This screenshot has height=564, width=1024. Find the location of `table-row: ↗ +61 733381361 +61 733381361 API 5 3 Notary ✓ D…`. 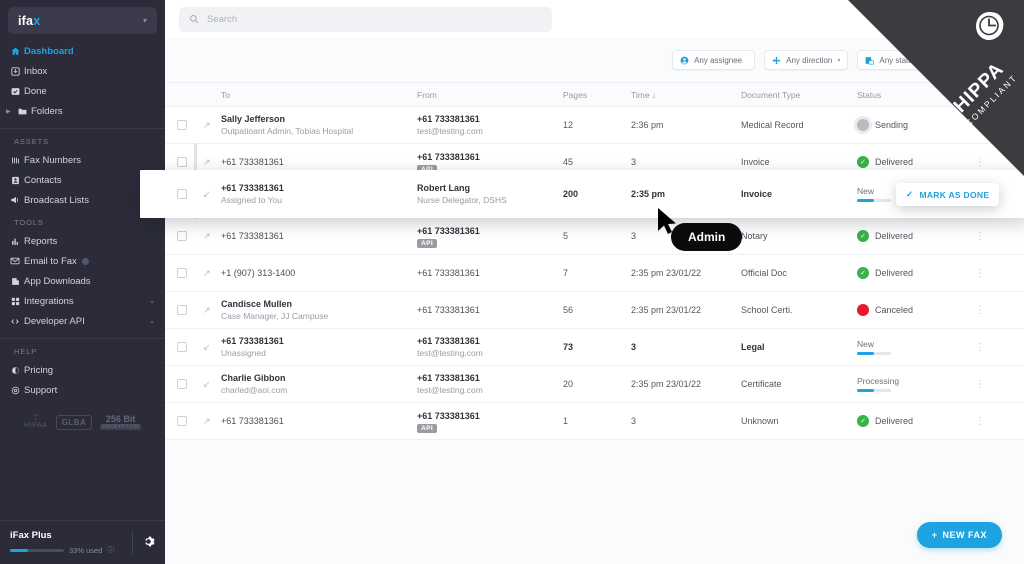

table-row: ↗ +61 733381361 +61 733381361 API 5 3 Notary ✓ D… is located at coordinates (594, 236).